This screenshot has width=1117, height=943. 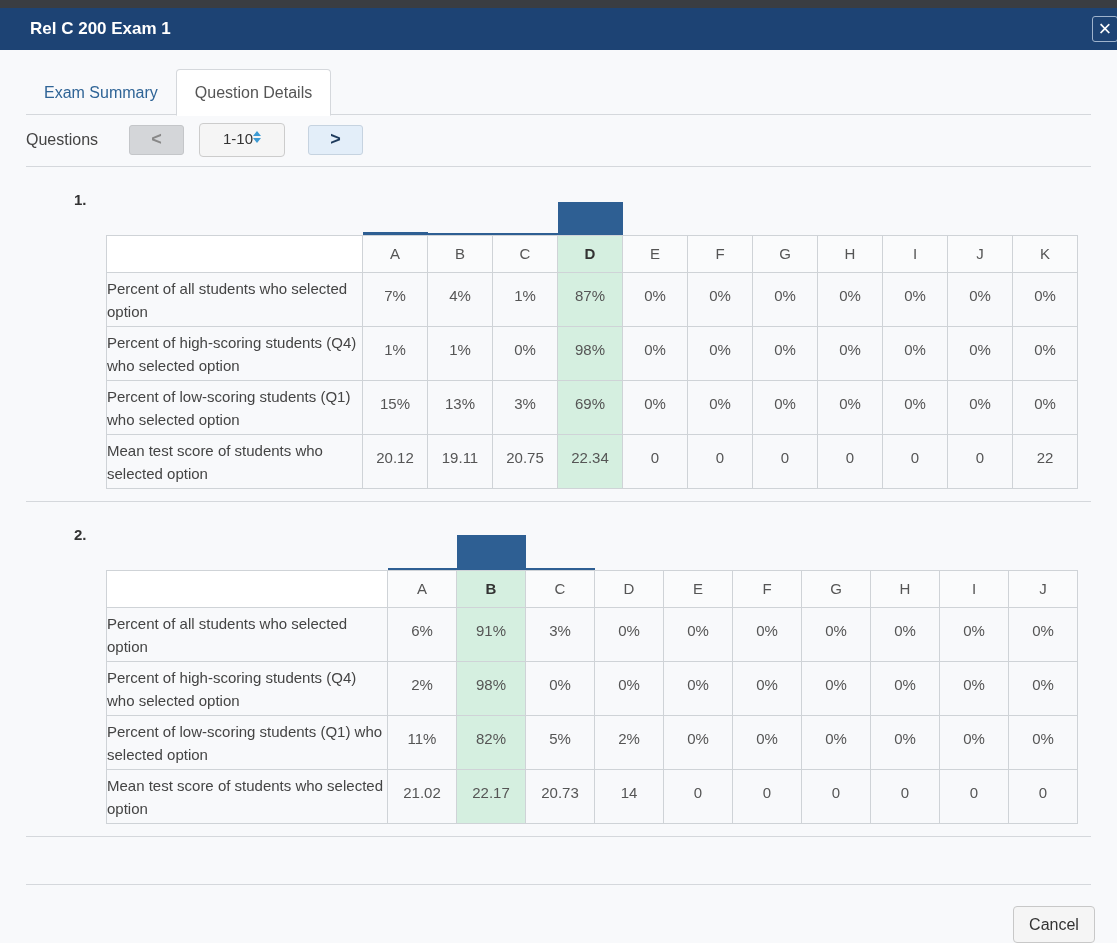 What do you see at coordinates (422, 796) in the screenshot?
I see `table-cell: 21.02` at bounding box center [422, 796].